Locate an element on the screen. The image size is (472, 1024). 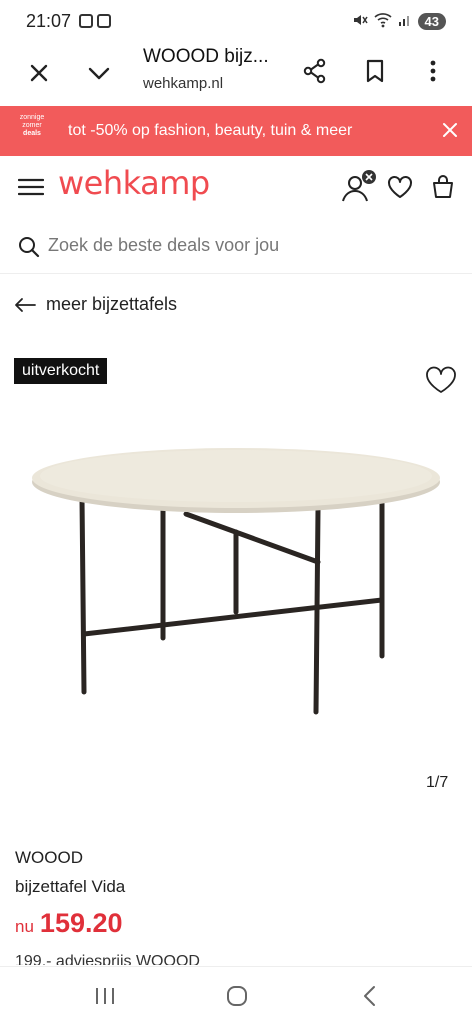
image-counter: 1/7 is located at coordinates (437, 782).